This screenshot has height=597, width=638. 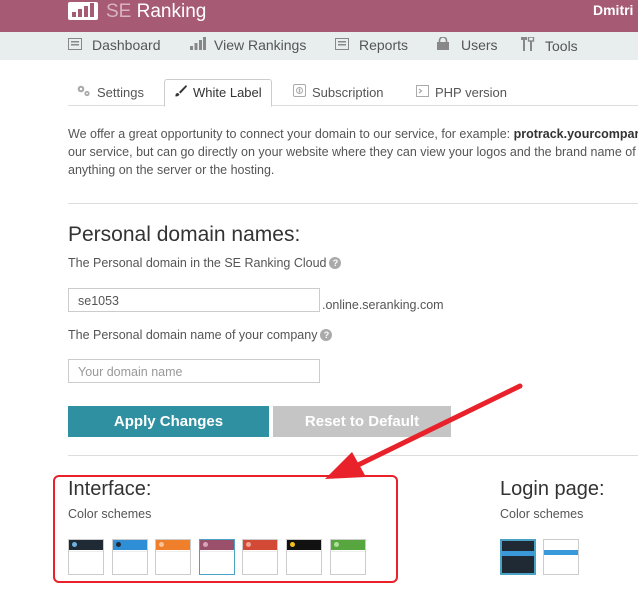 I want to click on annotation-arrow, so click(x=424, y=431).